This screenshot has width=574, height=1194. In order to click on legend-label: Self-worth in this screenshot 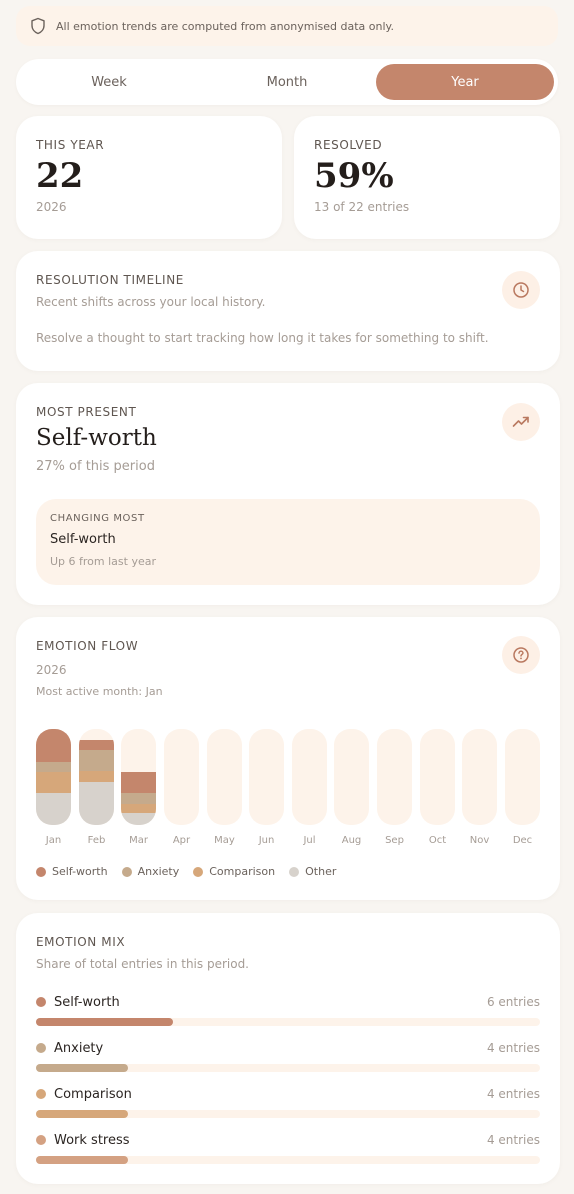, I will do `click(80, 871)`.